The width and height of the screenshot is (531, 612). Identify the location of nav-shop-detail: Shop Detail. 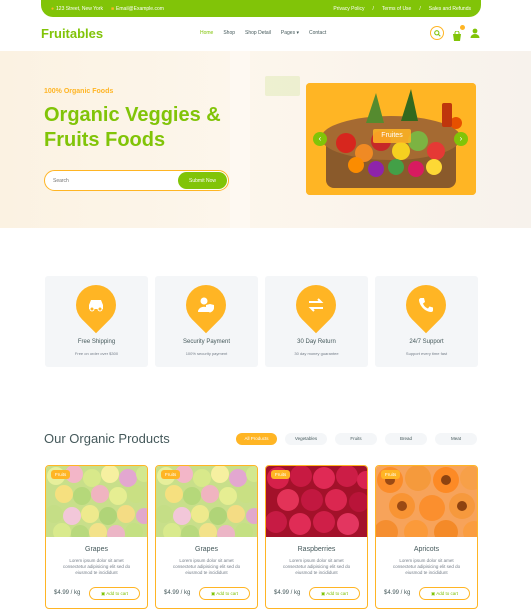
(258, 33).